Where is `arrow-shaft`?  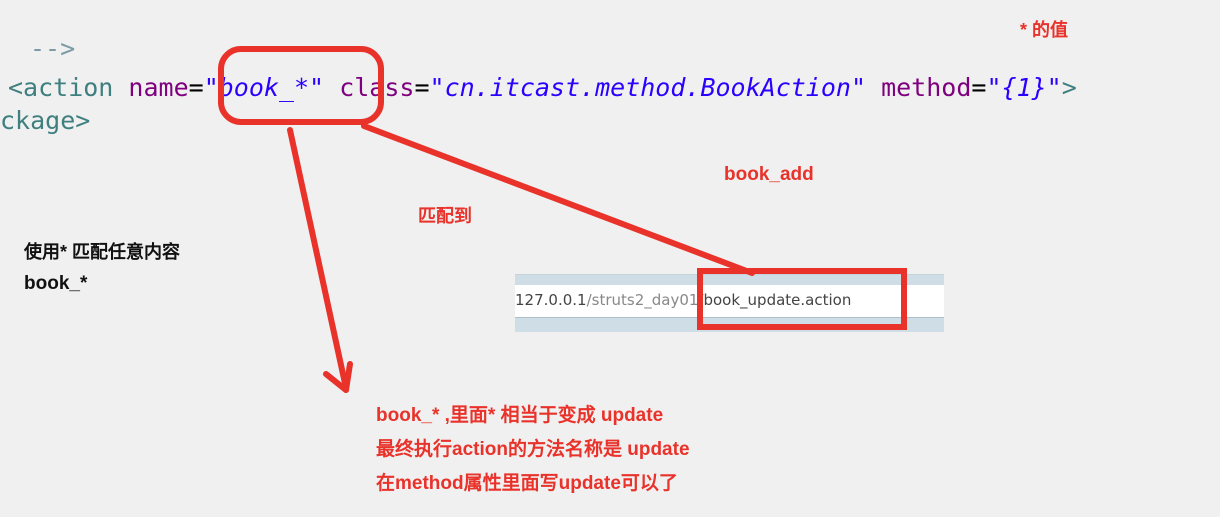 arrow-shaft is located at coordinates (318, 259).